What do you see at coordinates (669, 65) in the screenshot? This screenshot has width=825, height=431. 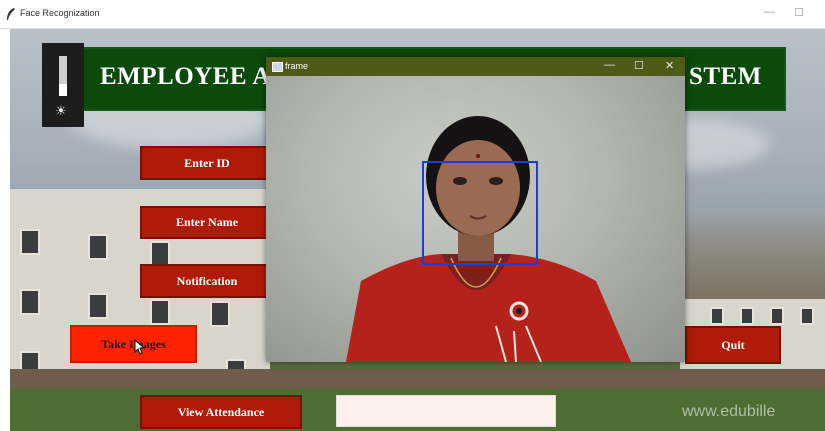 I see `frame-close-icon: ✕` at bounding box center [669, 65].